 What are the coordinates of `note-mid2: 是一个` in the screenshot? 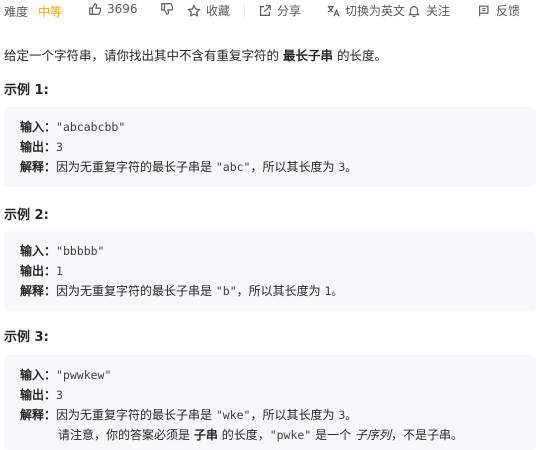 It's located at (333, 435).